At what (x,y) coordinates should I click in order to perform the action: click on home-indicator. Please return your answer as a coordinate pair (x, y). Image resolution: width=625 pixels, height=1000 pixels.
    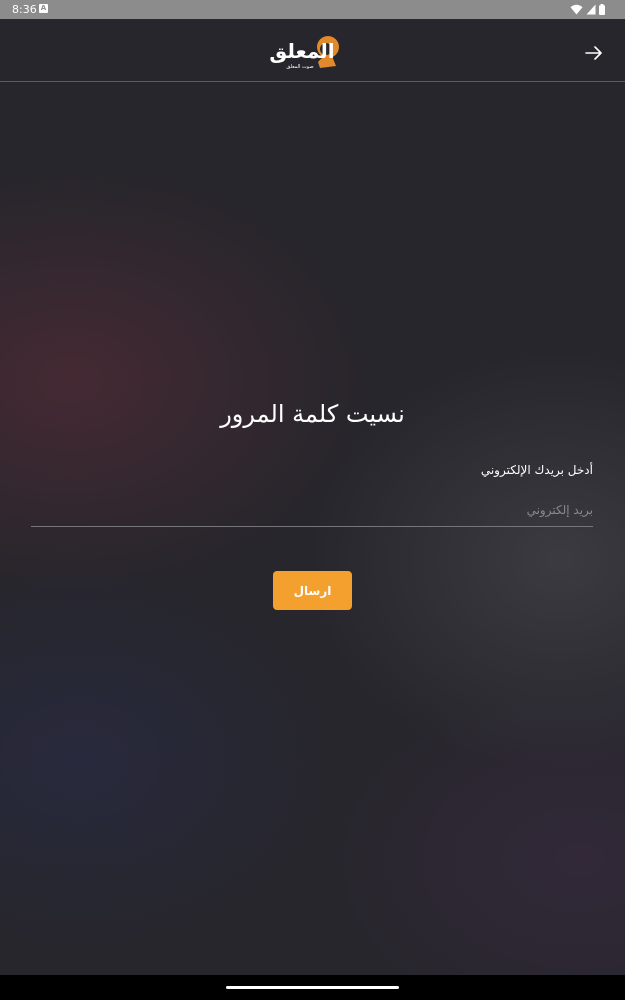
    Looking at the image, I should click on (312, 987).